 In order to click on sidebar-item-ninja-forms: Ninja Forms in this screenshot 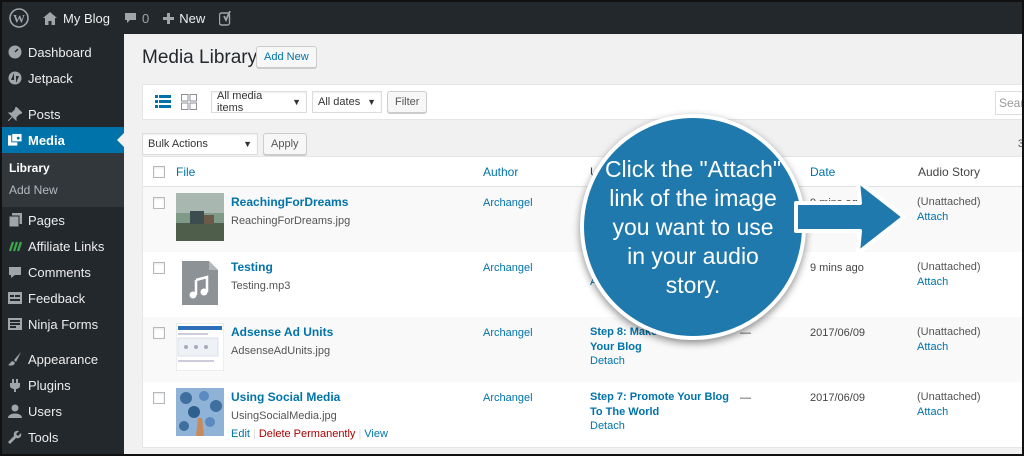, I will do `click(63, 324)`.